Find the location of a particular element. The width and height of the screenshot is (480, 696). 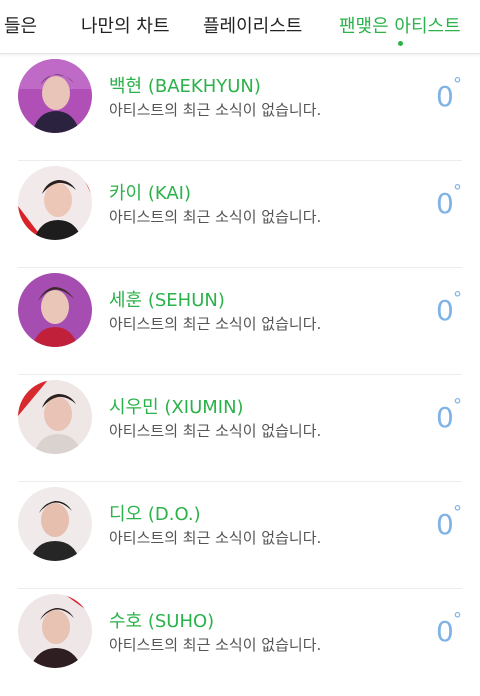

artist-name: 세훈 (SEHUN) is located at coordinates (167, 299).